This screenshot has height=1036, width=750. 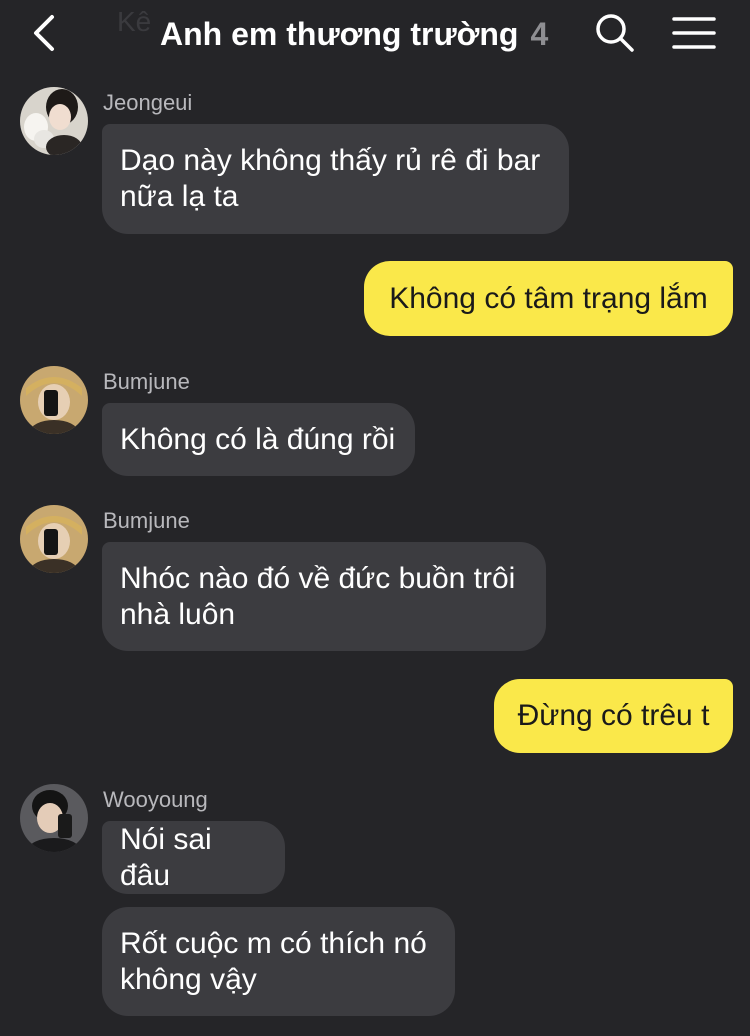 I want to click on message-text: Rốt cuộc m có thích nó không vậy, so click(x=273, y=961).